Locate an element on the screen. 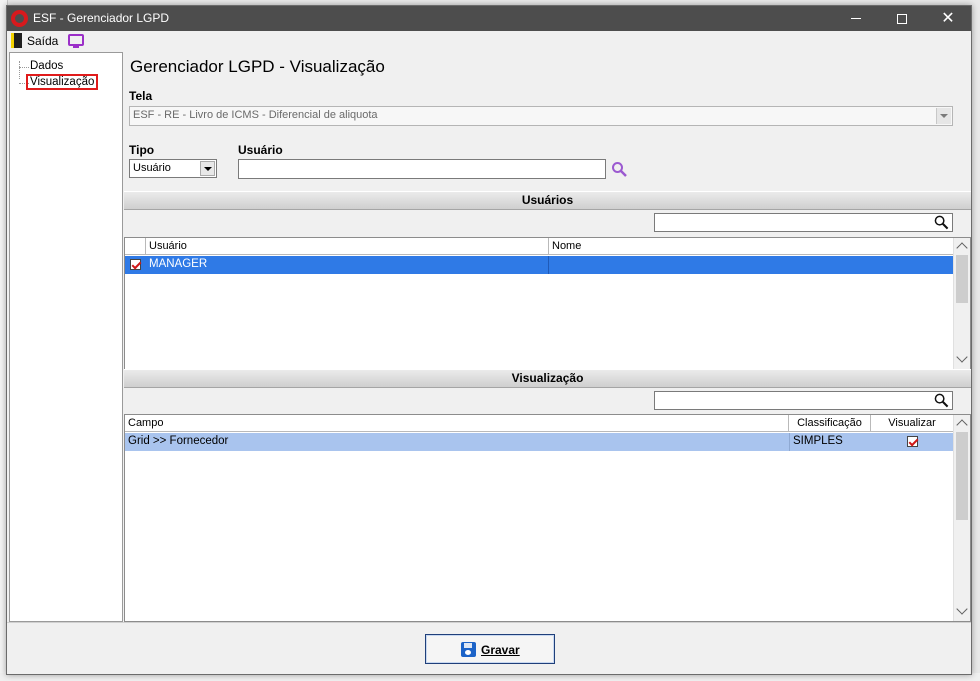 Image resolution: width=980 pixels, height=681 pixels. maximize-icon is located at coordinates (902, 18).